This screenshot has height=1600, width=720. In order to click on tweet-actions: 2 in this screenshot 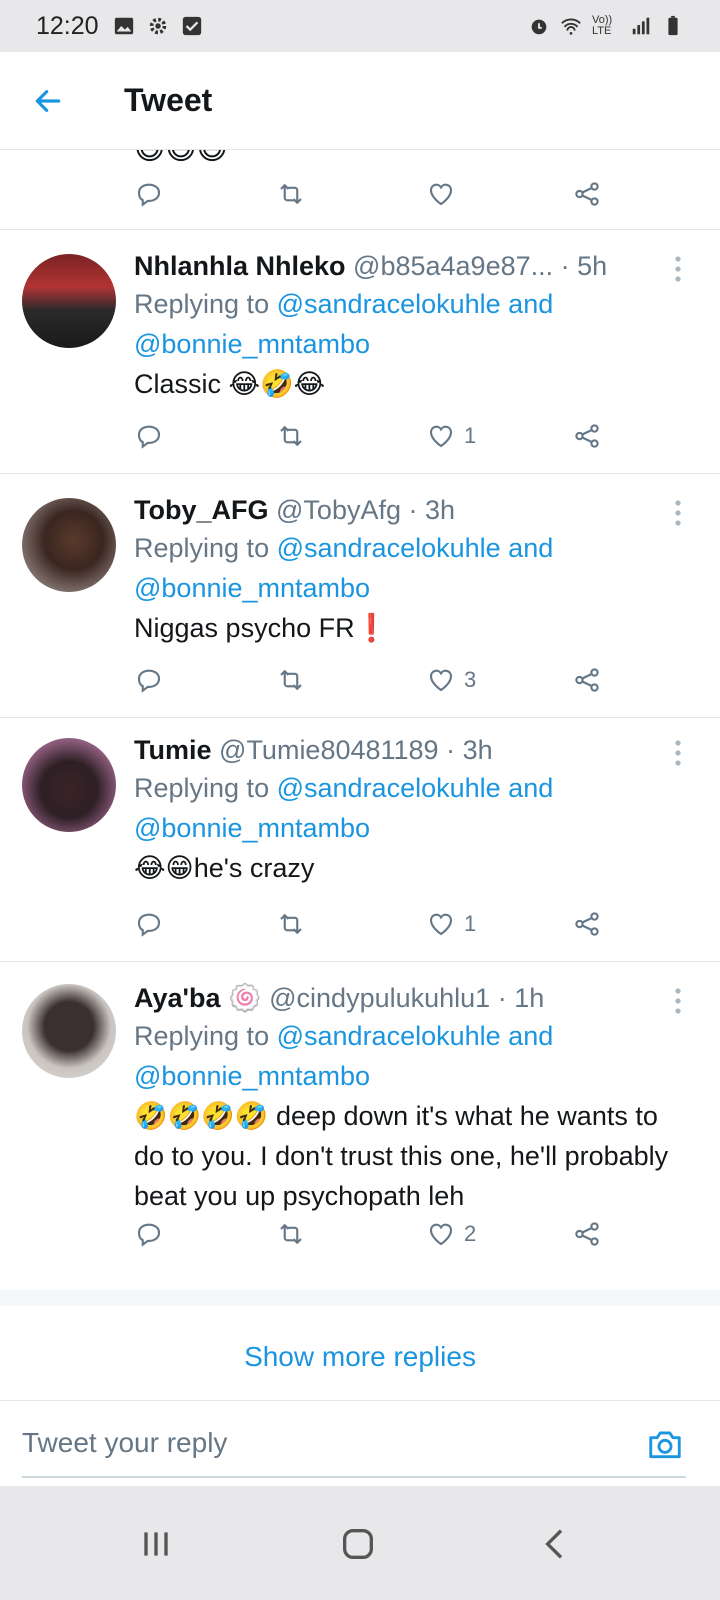, I will do `click(427, 1234)`.